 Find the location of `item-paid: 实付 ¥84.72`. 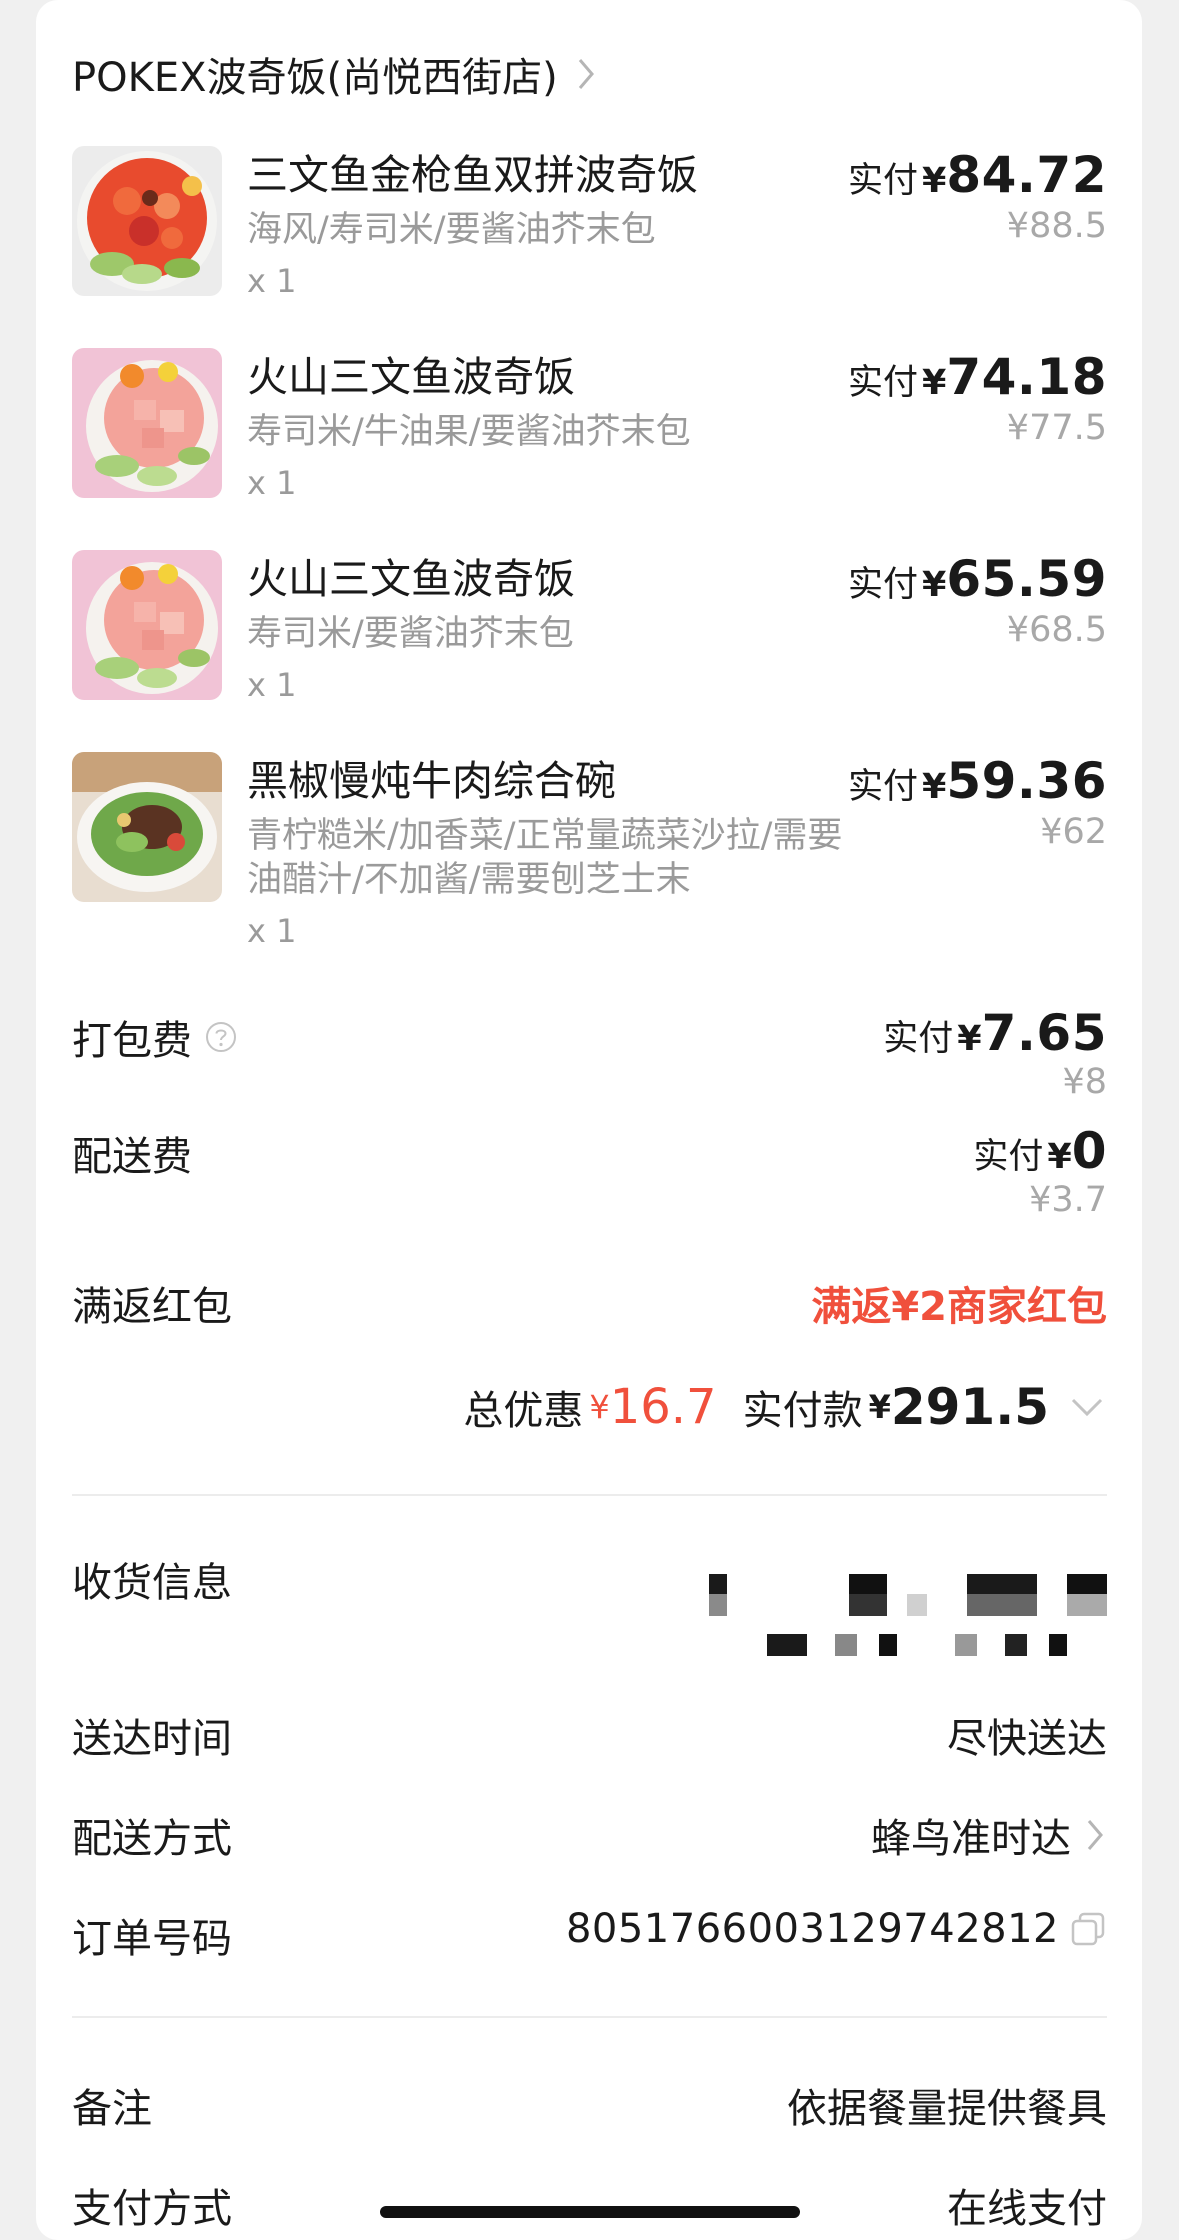

item-paid: 实付 ¥84.72 is located at coordinates (977, 175).